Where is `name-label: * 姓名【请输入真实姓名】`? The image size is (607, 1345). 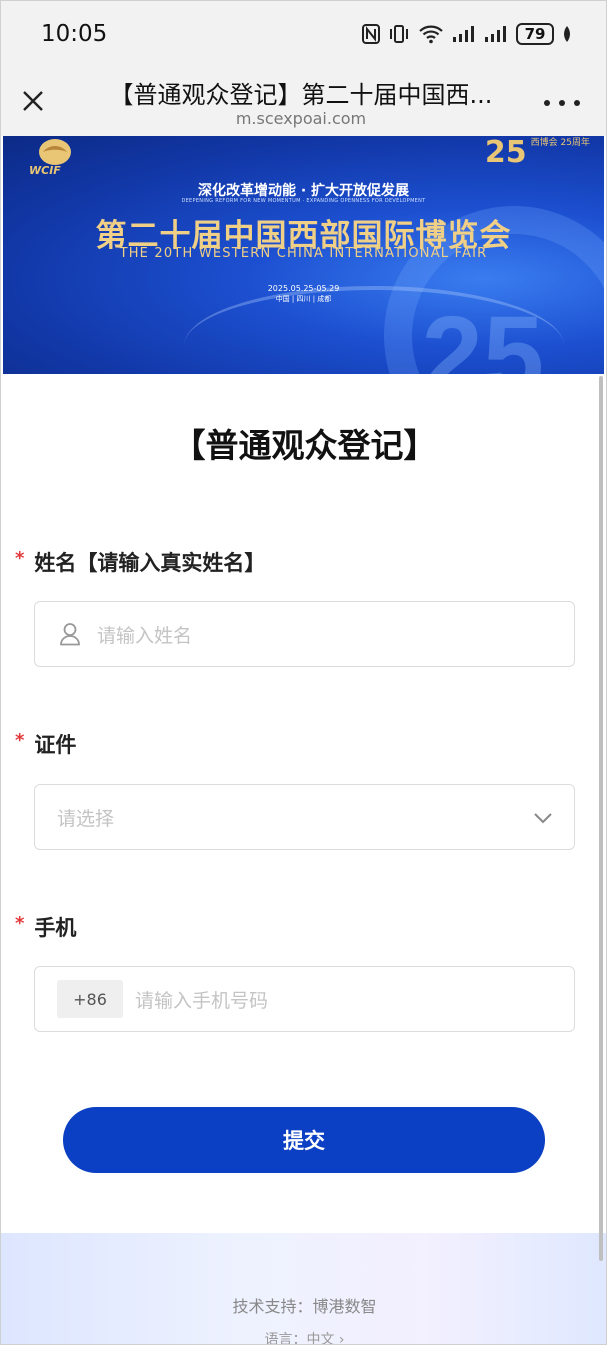
name-label: * 姓名【请输入真实姓名】 is located at coordinates (140, 562).